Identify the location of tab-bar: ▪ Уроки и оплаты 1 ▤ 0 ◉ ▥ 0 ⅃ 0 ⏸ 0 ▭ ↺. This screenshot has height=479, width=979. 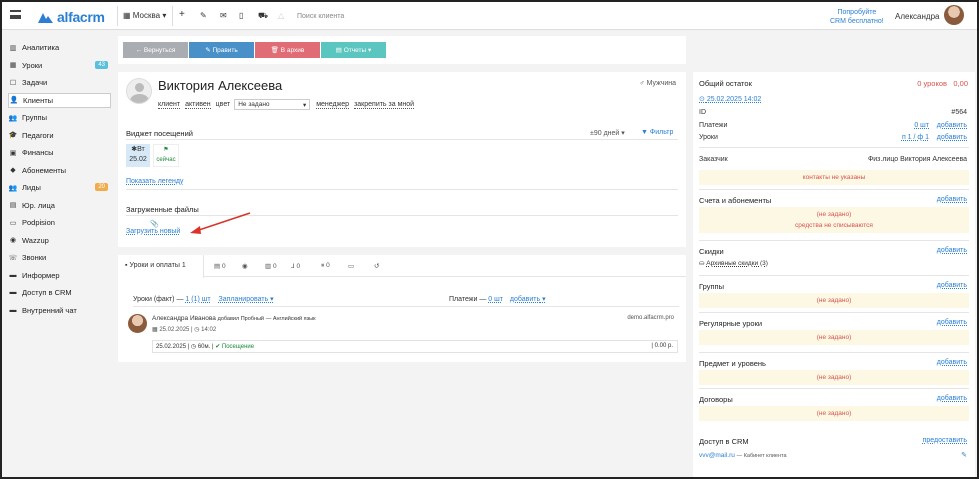
(402, 266).